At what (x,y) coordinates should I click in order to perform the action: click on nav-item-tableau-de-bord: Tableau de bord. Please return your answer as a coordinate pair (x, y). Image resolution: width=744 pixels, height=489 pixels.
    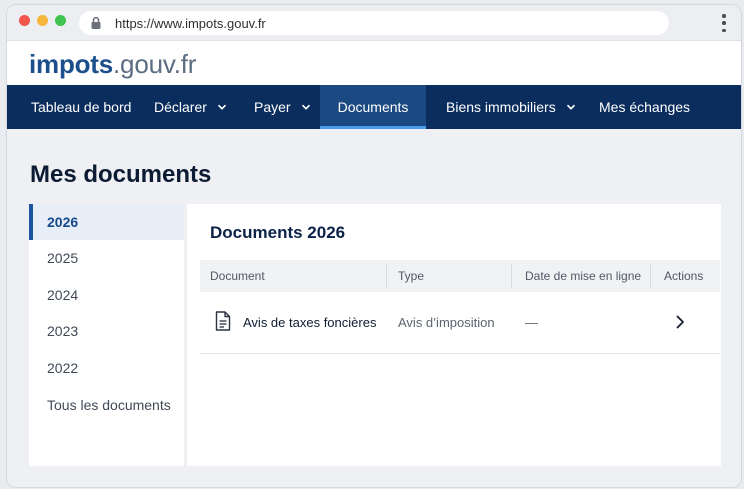
    Looking at the image, I should click on (81, 107).